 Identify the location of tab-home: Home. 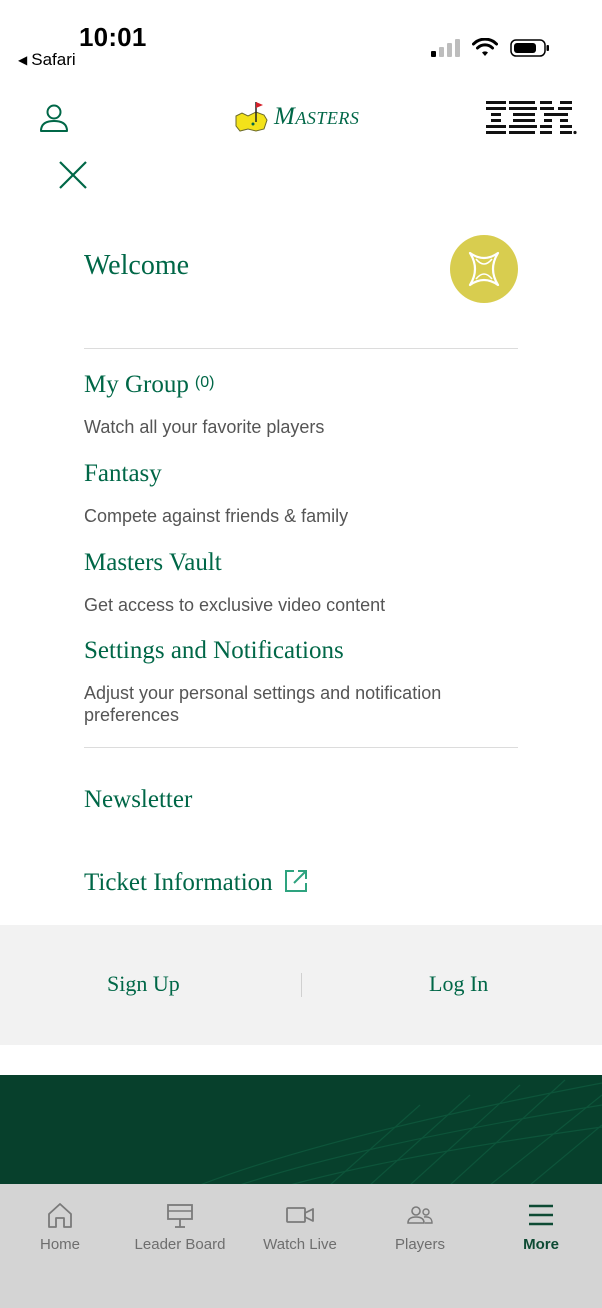
(60, 1224).